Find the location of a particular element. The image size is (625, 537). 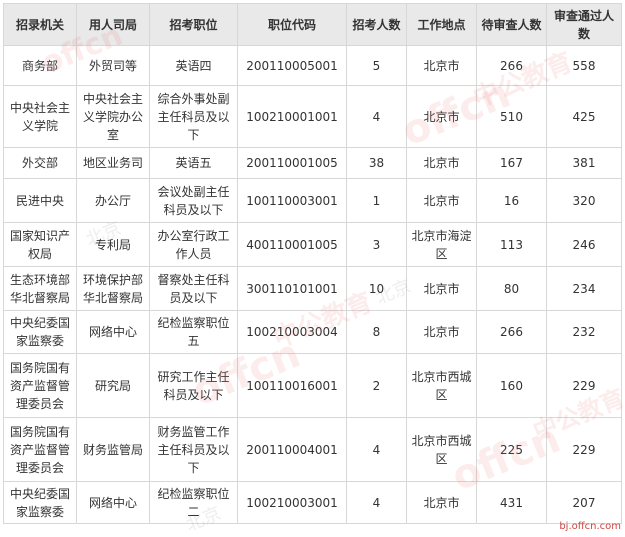

cell-position: 纪检监察职位五 is located at coordinates (193, 332).